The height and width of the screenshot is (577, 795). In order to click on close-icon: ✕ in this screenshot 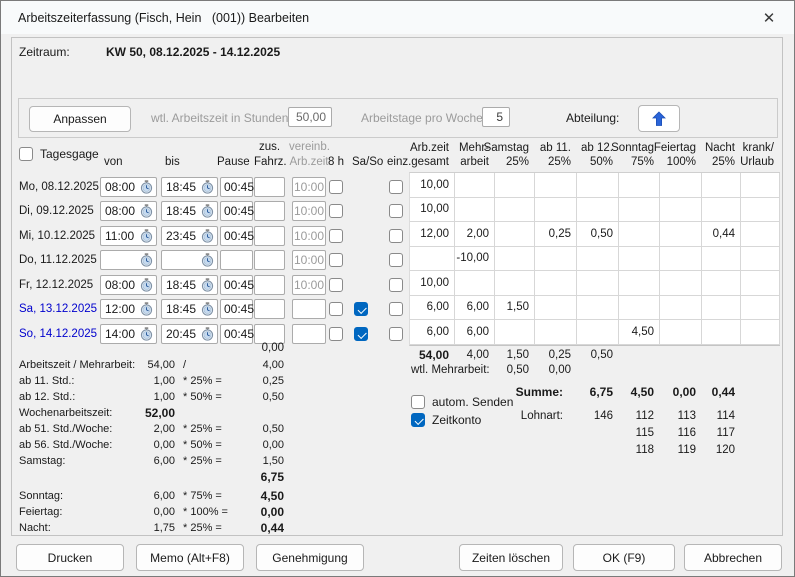, I will do `click(769, 17)`.